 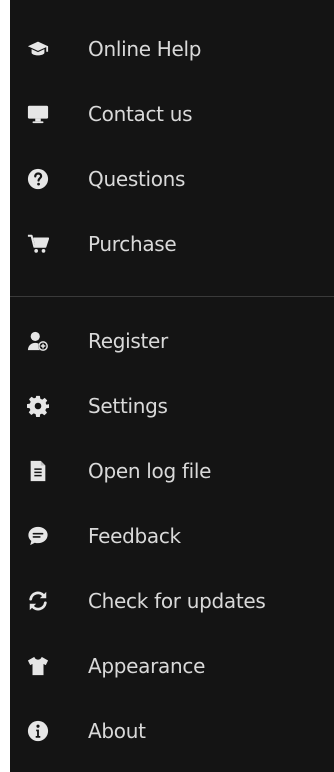 I want to click on monitor-icon, so click(x=38, y=114).